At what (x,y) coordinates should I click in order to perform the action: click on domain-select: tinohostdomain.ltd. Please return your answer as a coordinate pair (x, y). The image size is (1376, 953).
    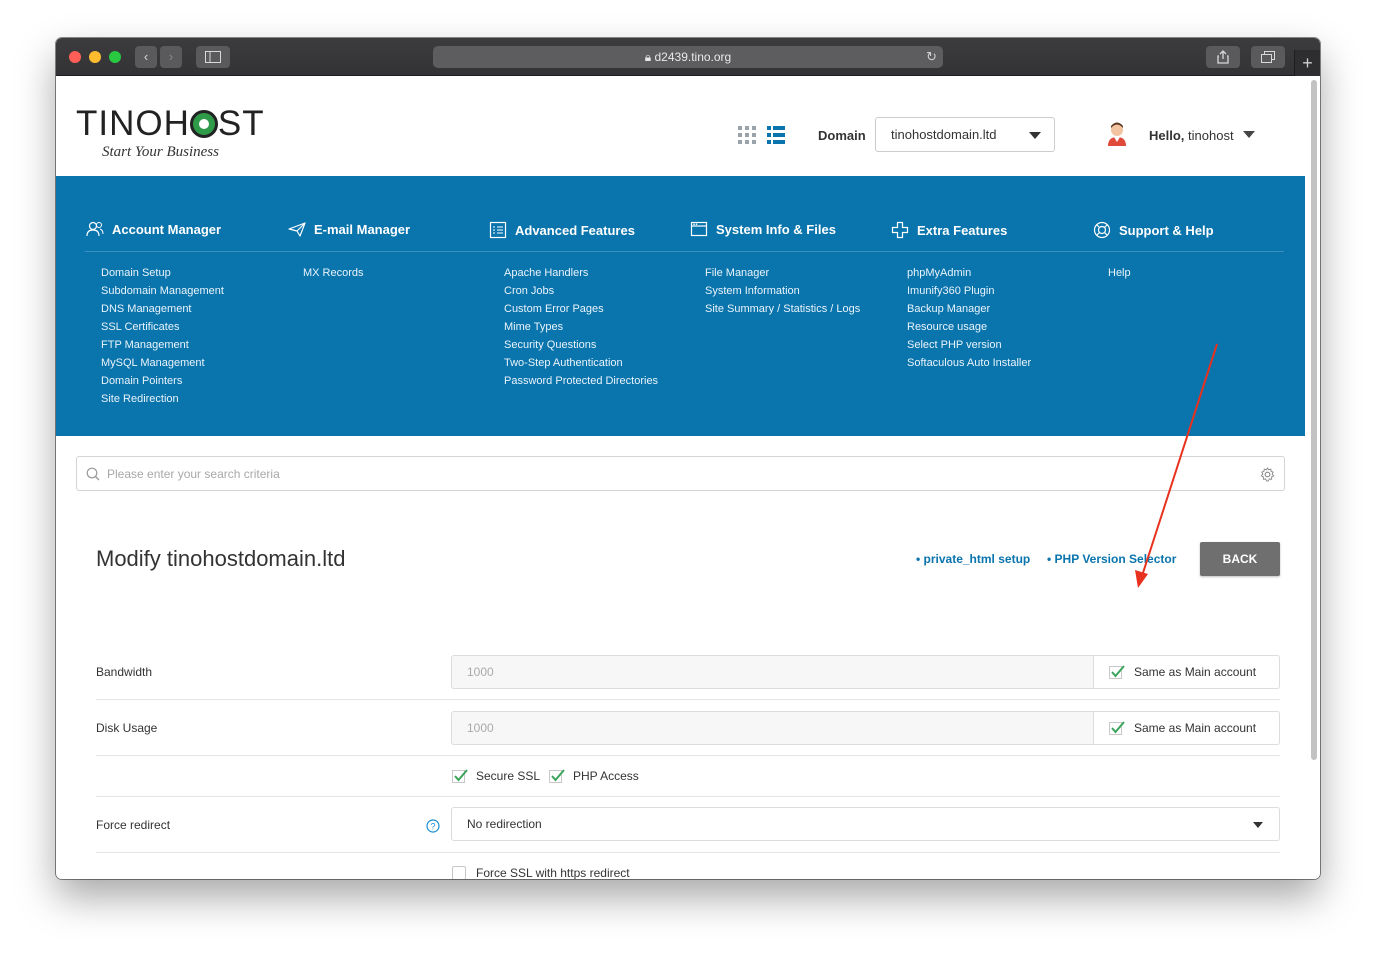
    Looking at the image, I should click on (965, 134).